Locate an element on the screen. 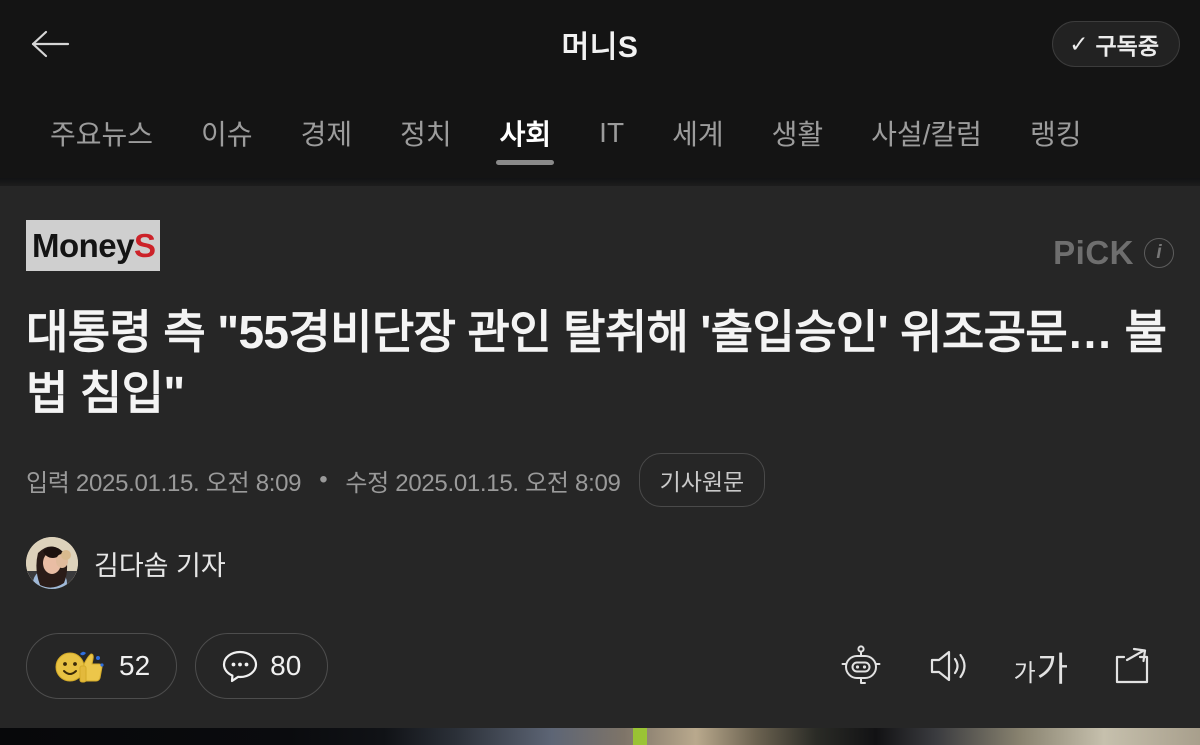  tab-label: 세계 is located at coordinates (698, 134).